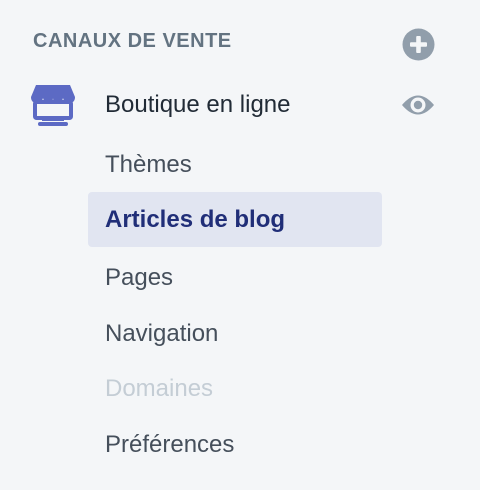 This screenshot has width=480, height=490. Describe the element at coordinates (235, 277) in the screenshot. I see `nav-item-pages: Pages` at that location.